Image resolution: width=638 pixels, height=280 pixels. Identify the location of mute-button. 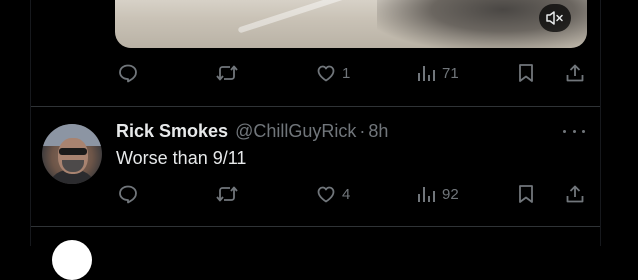
(555, 18).